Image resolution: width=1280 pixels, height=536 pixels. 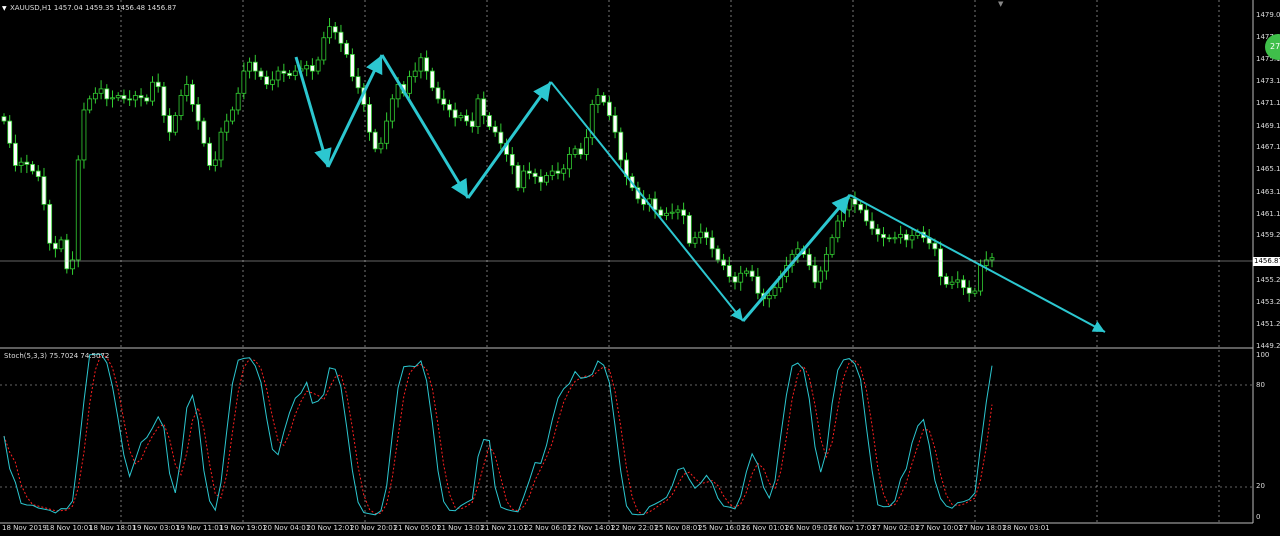 I want to click on time-label: 20 Nov 04:01, so click(x=287, y=528).